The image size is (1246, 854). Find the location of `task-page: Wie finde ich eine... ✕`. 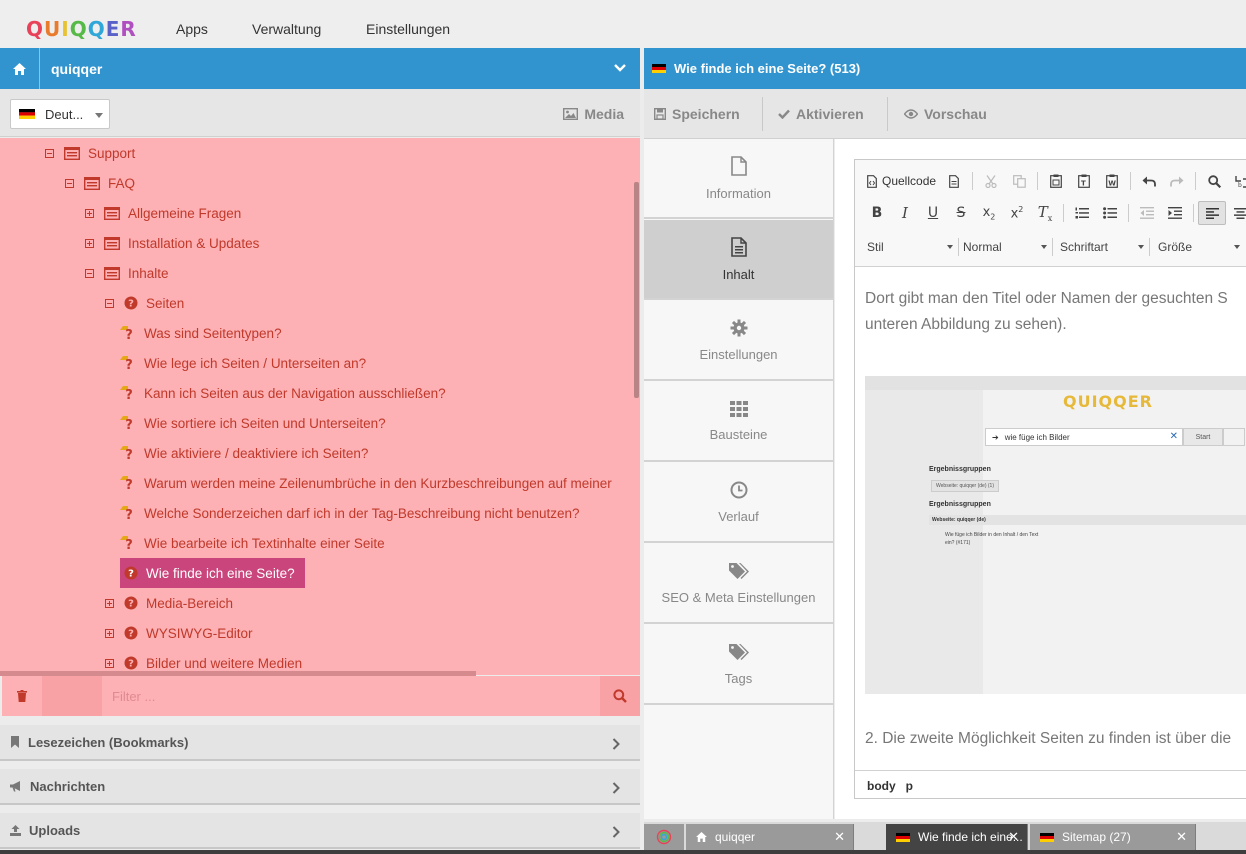

task-page: Wie finde ich eine... ✕ is located at coordinates (957, 837).